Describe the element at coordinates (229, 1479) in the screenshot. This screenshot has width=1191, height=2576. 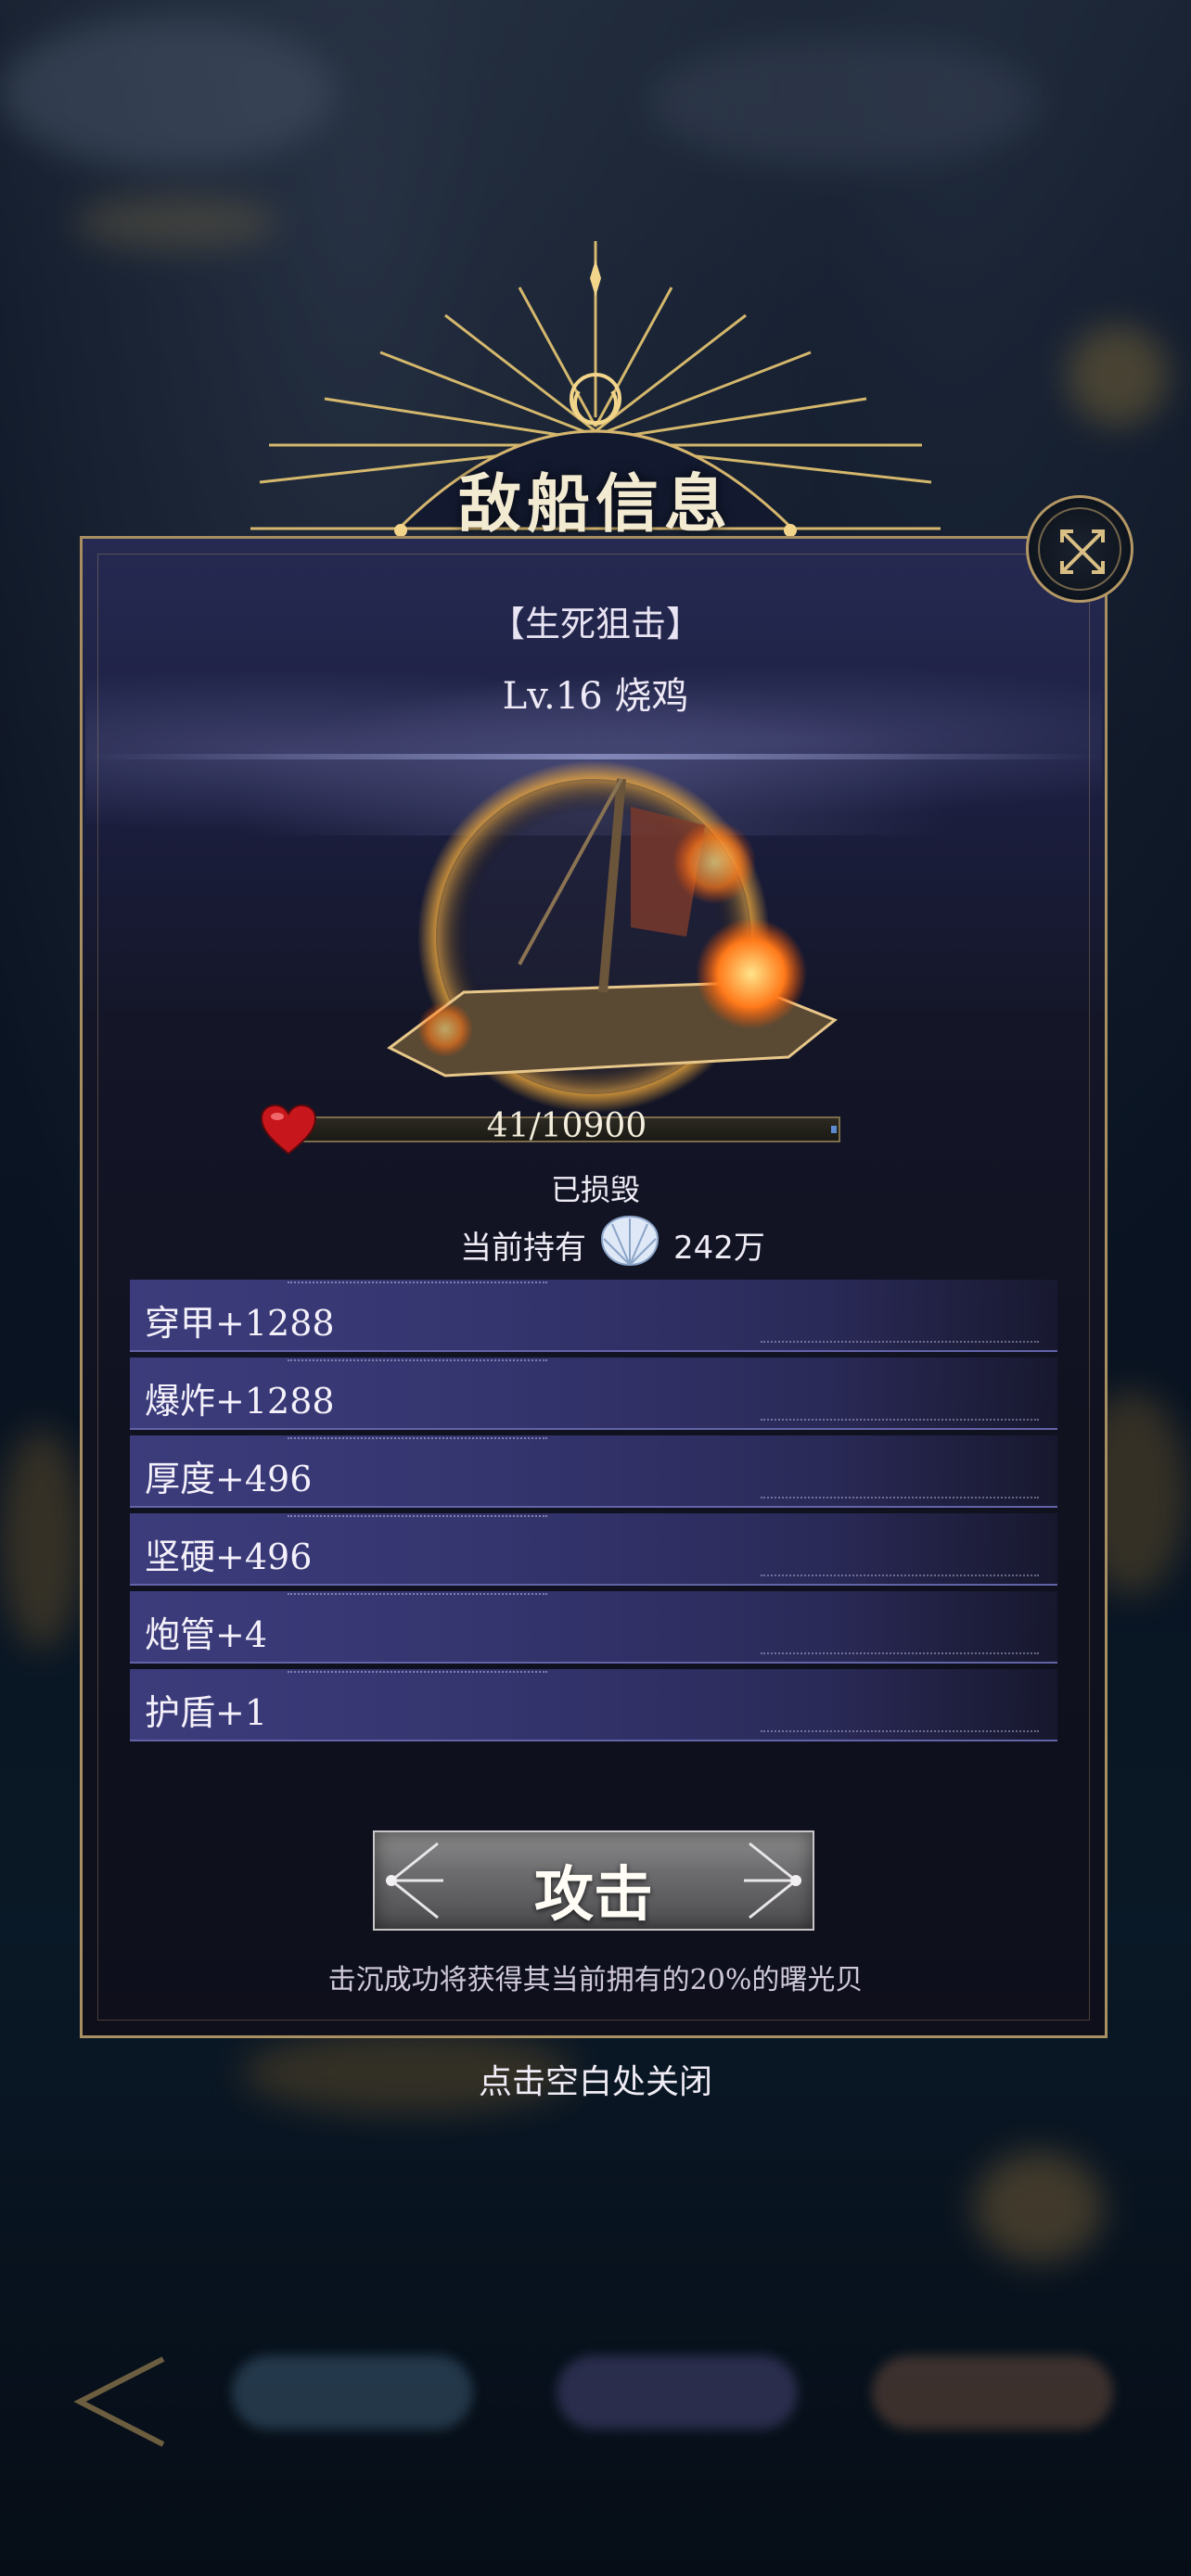
I see `stat-label: 厚度+496` at that location.